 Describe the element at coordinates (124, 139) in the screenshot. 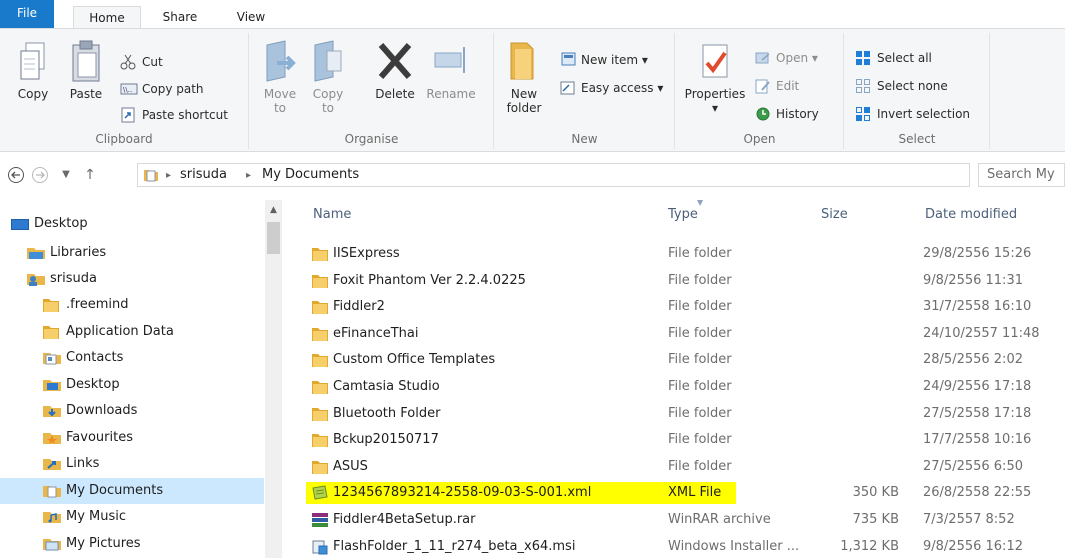

I see `group-label-clipboard: Clipboard` at that location.